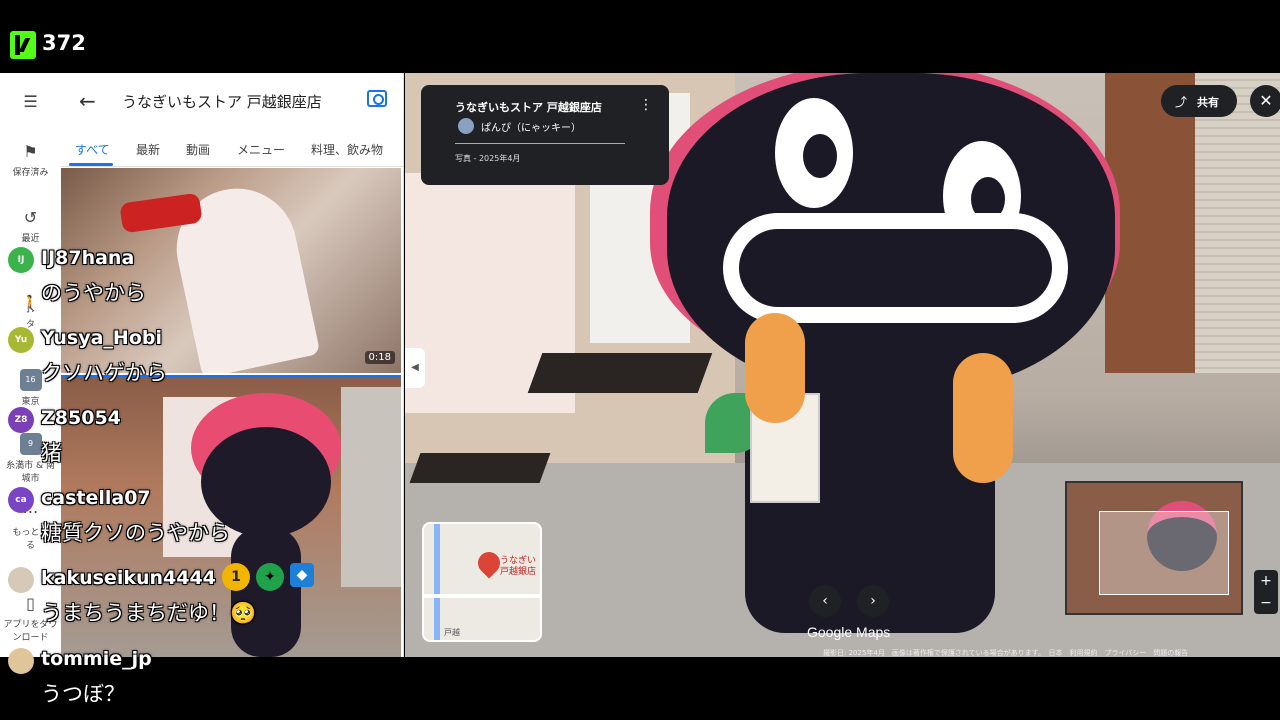  What do you see at coordinates (30, 619) in the screenshot?
I see `rail-item-download-app: ▯ アプリをダウンロード` at bounding box center [30, 619].